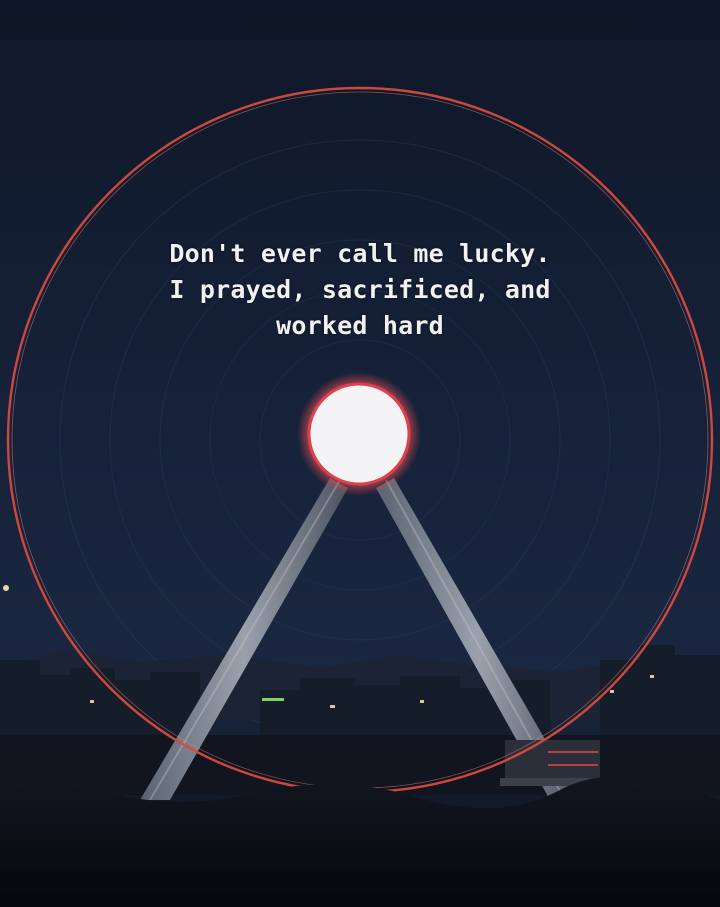 This screenshot has height=907, width=720. What do you see at coordinates (360, 253) in the screenshot?
I see `quote-line-1: Don't ever call me lucky.` at bounding box center [360, 253].